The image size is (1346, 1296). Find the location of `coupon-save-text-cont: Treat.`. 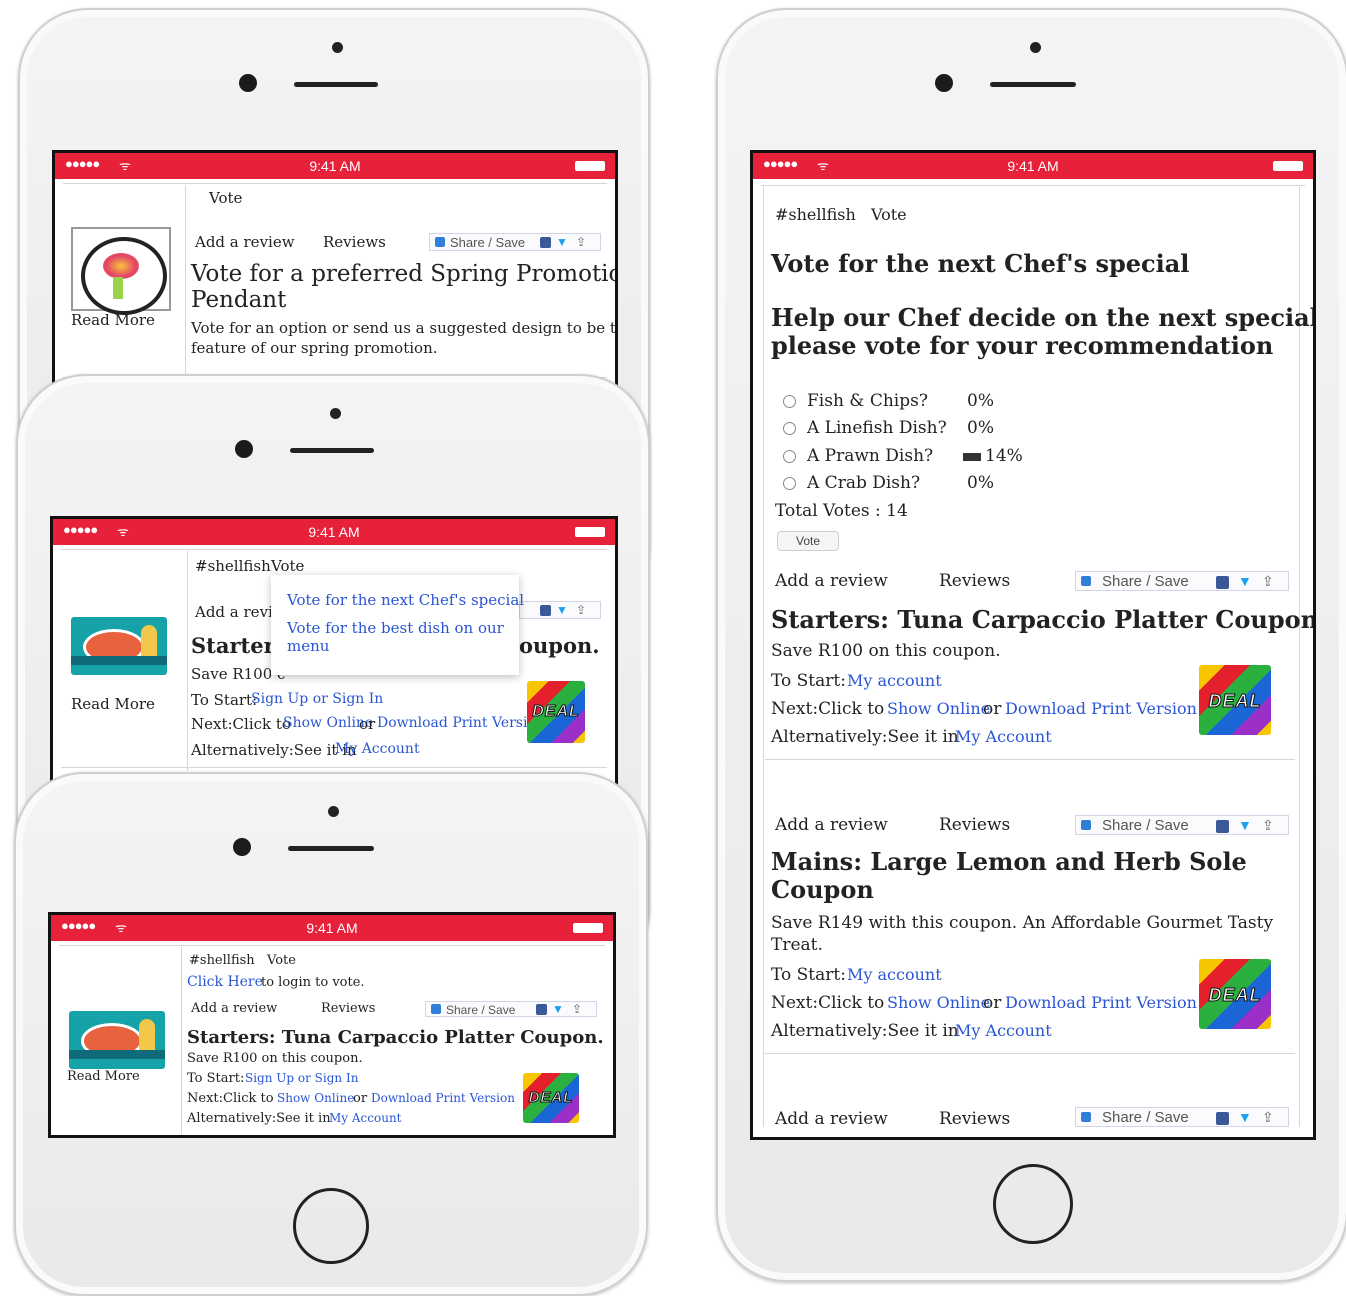

coupon-save-text-cont: Treat. is located at coordinates (797, 945).